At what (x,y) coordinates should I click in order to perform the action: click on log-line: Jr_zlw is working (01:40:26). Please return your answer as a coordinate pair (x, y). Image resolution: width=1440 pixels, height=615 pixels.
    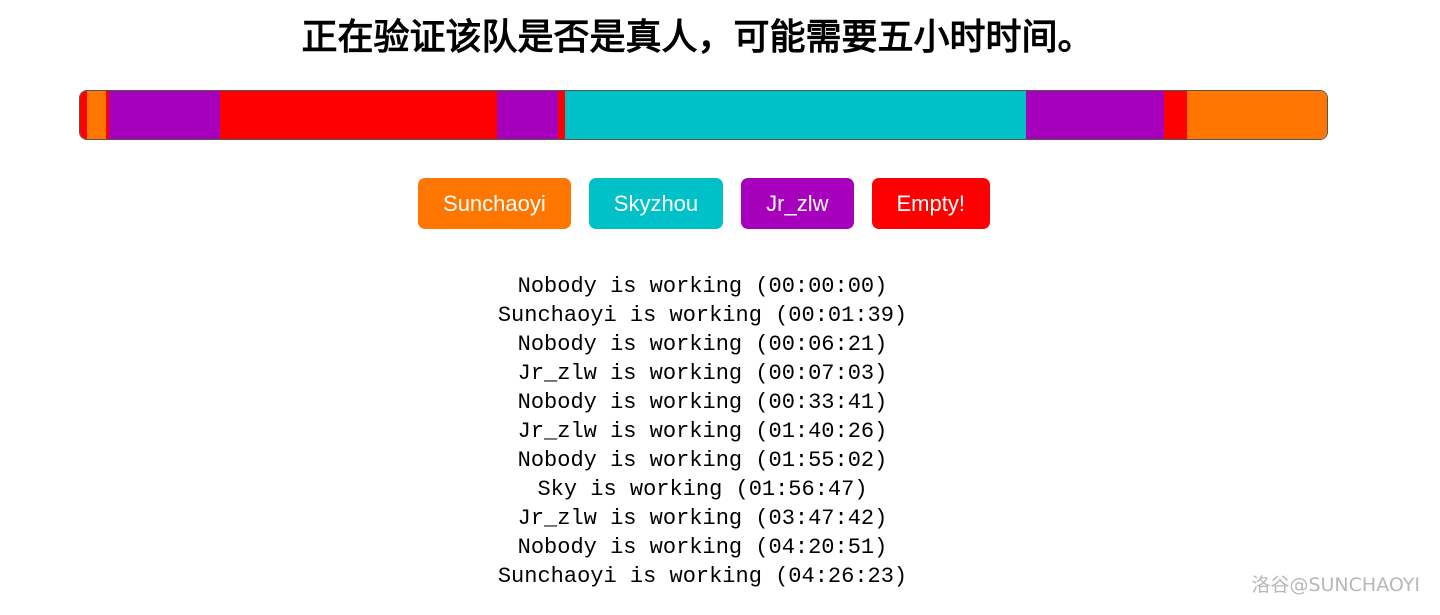
    Looking at the image, I should click on (702, 431).